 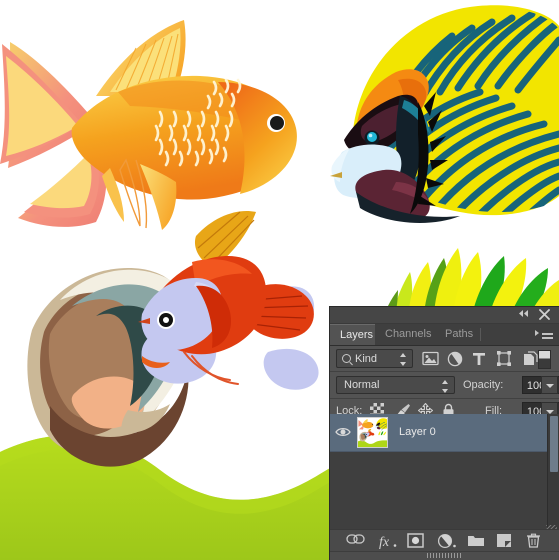 I want to click on adjustment-layer-filter-icon, so click(x=455, y=359).